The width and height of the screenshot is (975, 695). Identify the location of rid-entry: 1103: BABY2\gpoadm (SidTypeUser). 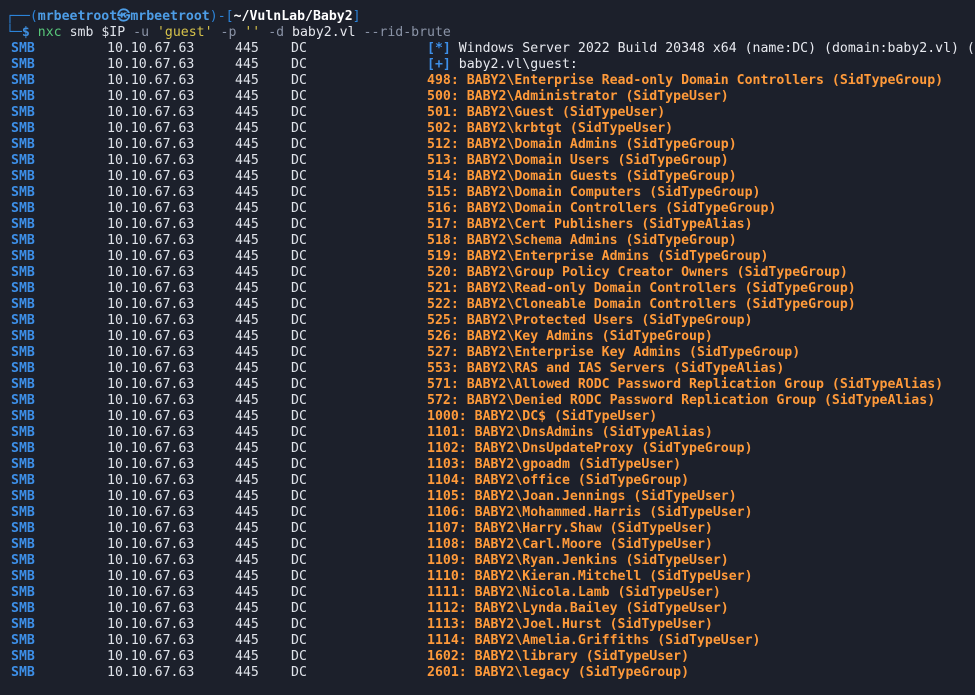
(554, 464).